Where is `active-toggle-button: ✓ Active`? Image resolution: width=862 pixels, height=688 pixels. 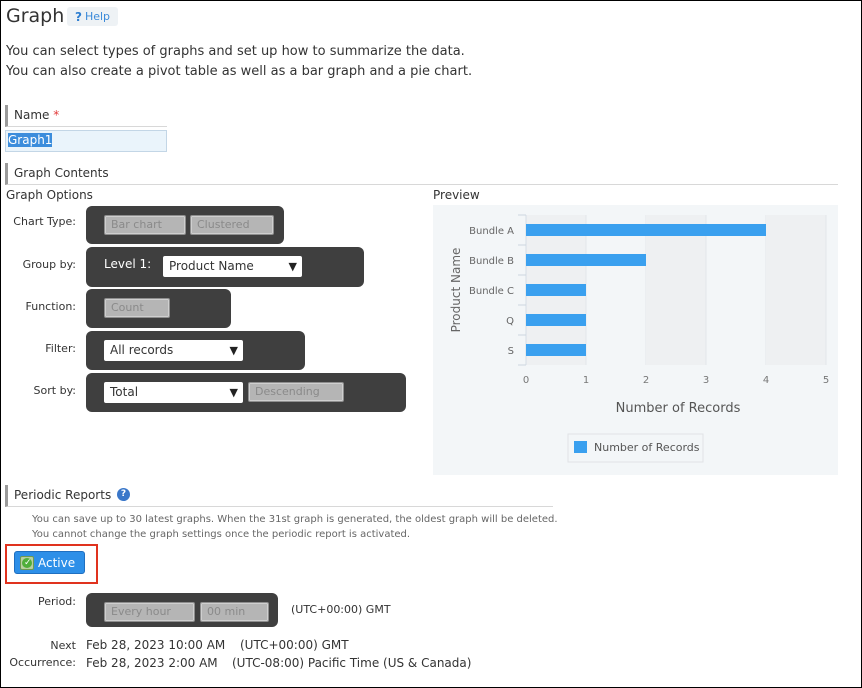 active-toggle-button: ✓ Active is located at coordinates (49, 562).